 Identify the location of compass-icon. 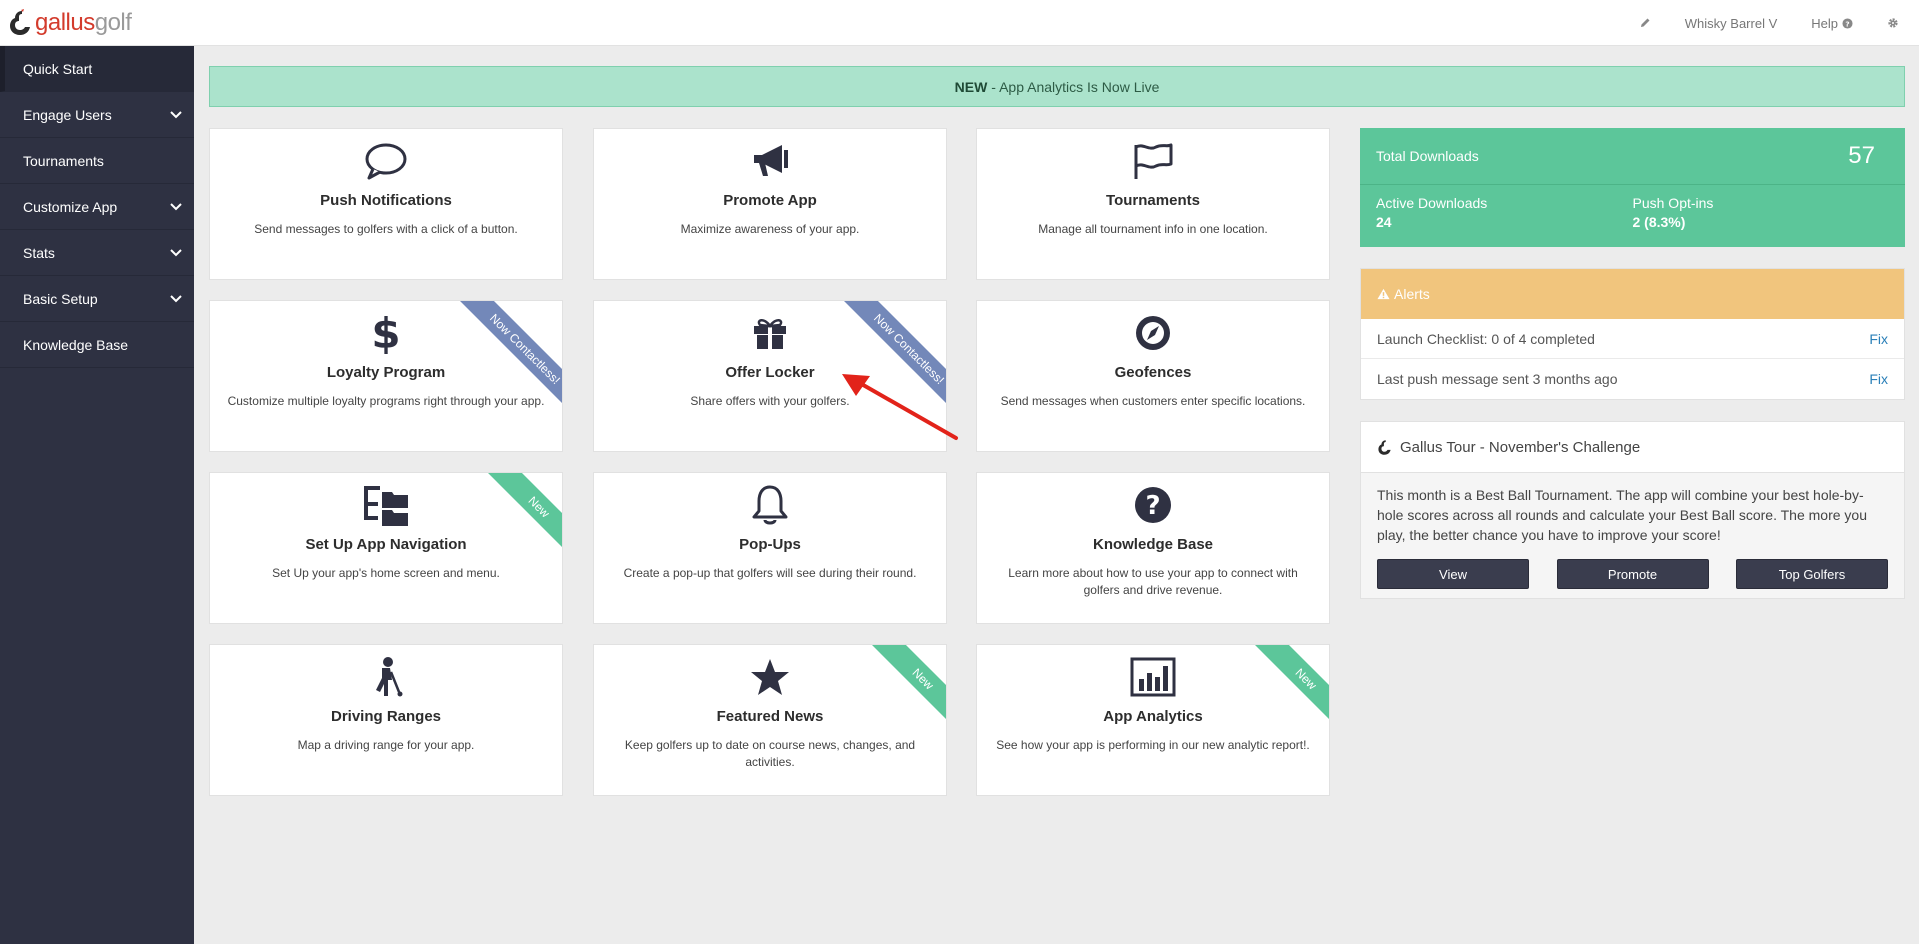
(1153, 333).